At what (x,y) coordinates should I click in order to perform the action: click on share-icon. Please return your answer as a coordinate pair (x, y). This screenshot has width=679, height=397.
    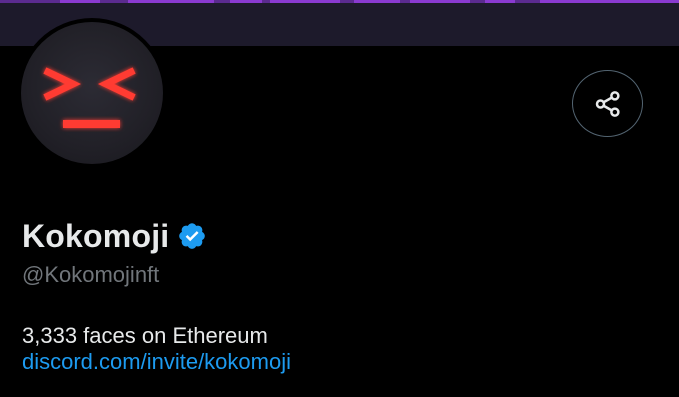
    Looking at the image, I should click on (607, 103).